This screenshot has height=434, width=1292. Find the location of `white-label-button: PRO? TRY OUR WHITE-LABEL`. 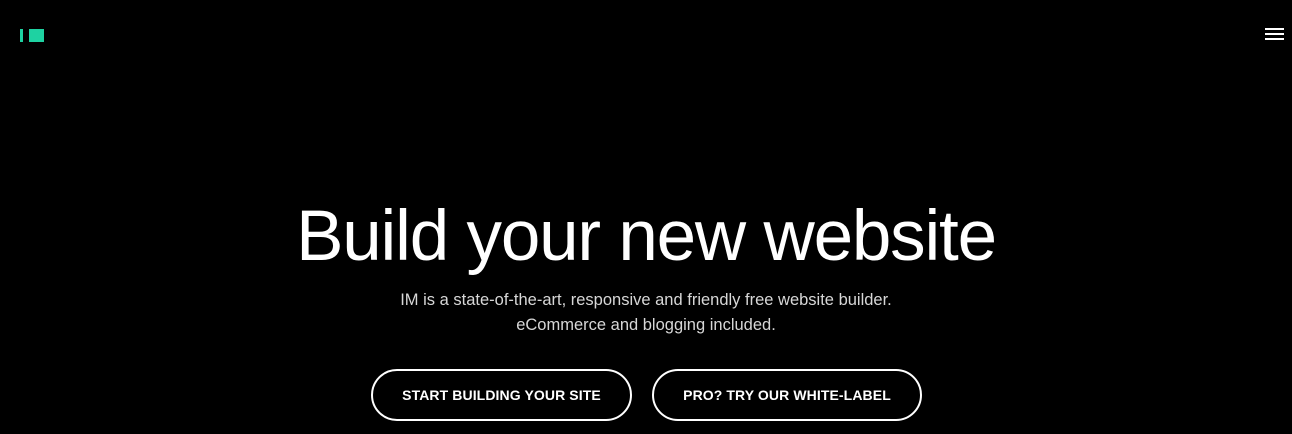

white-label-button: PRO? TRY OUR WHITE-LABEL is located at coordinates (787, 395).